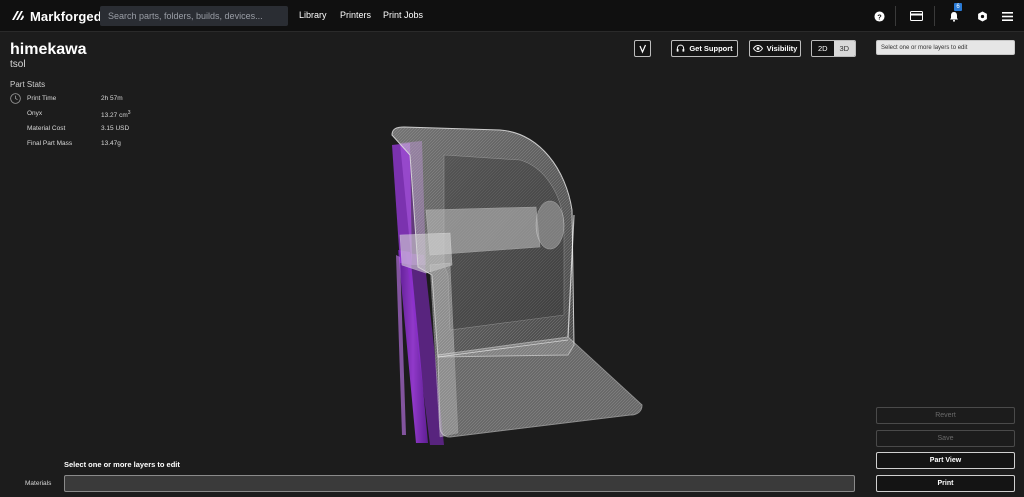  Describe the element at coordinates (844, 48) in the screenshot. I see `view-3d-button: 3D` at that location.